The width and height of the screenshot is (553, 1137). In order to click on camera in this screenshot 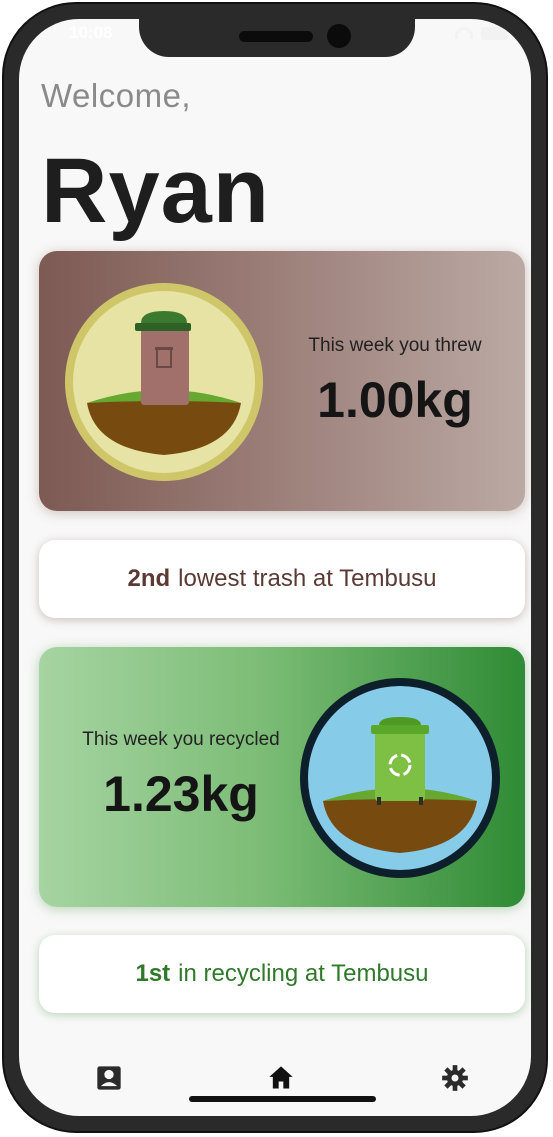, I will do `click(339, 36)`.